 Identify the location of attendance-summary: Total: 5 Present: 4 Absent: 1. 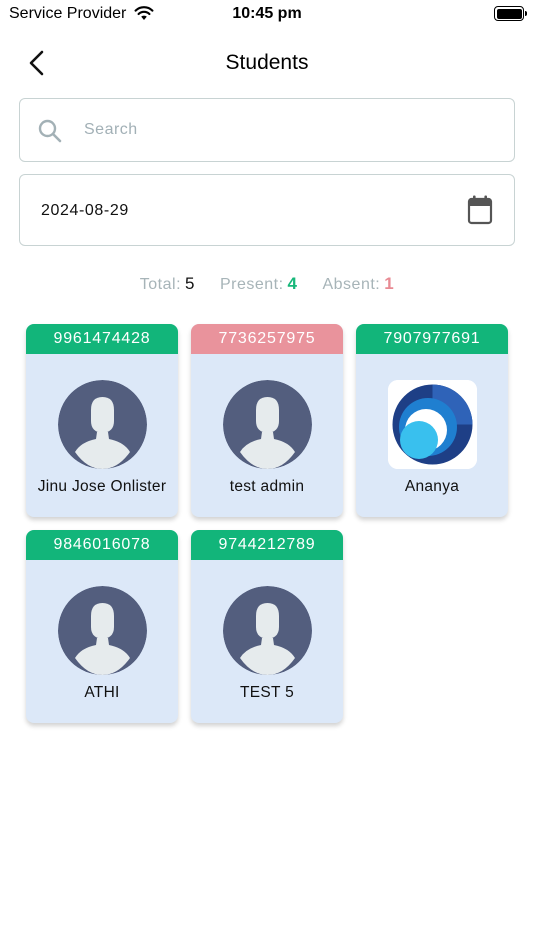
(267, 284).